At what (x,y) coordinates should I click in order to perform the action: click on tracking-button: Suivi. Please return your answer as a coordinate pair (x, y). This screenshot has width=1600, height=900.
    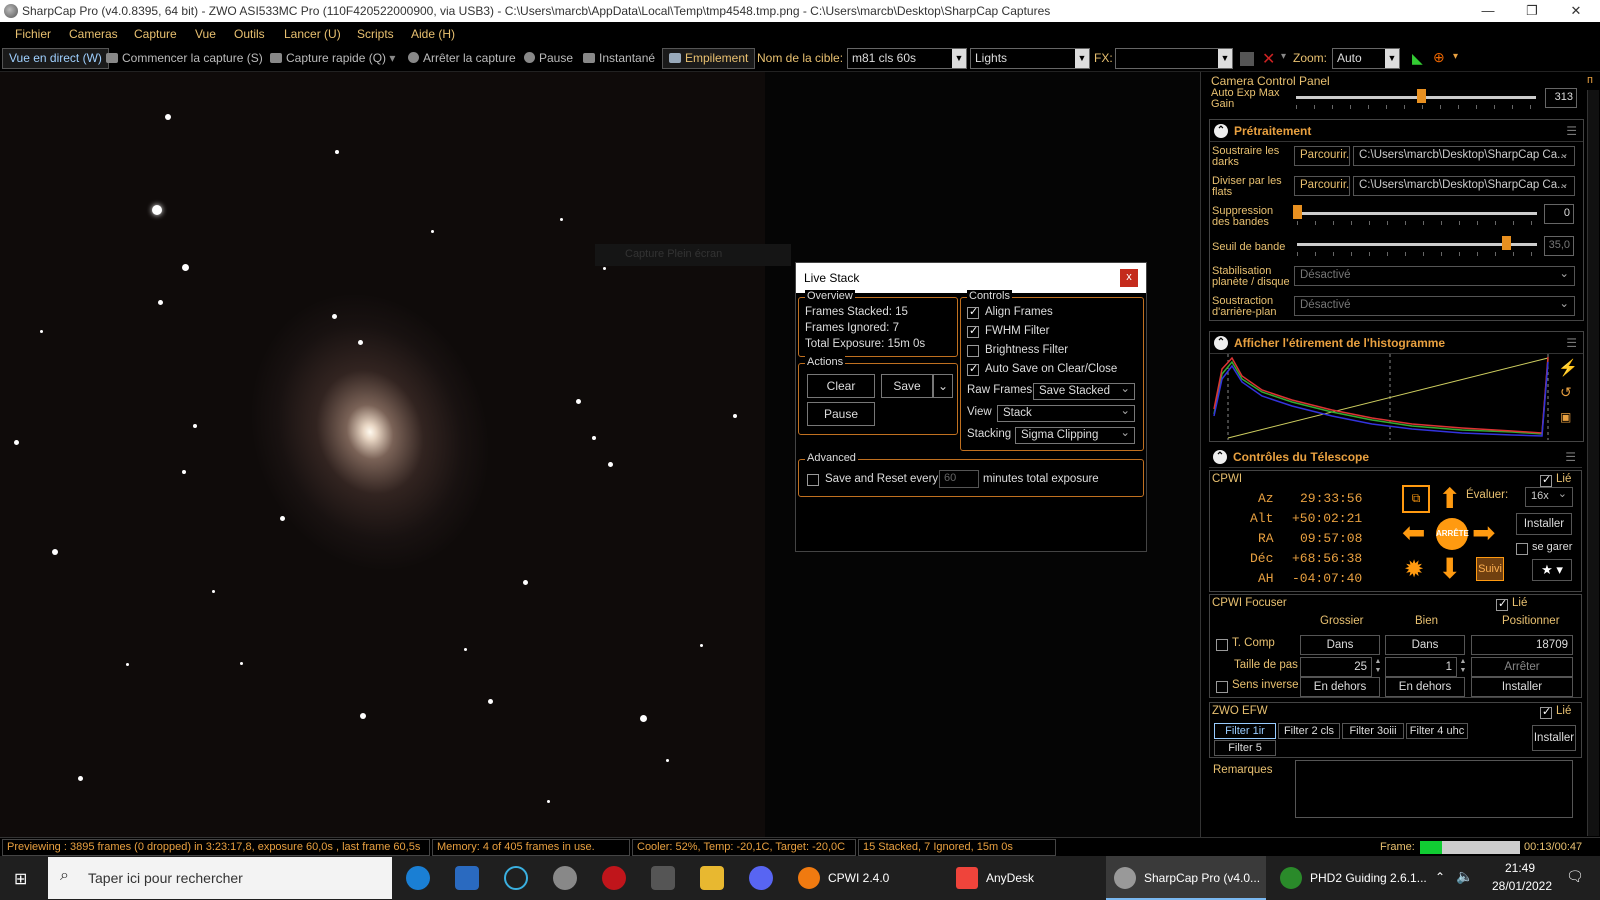
    Looking at the image, I should click on (1490, 569).